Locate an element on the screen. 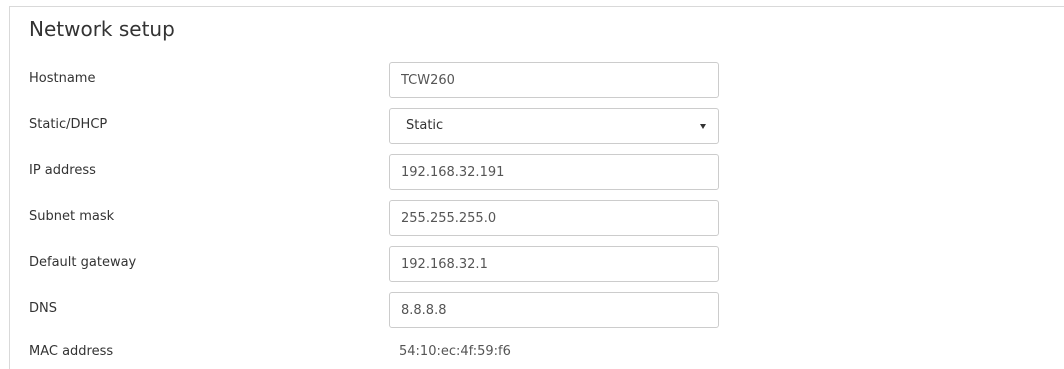 This screenshot has width=1064, height=369. chevron-down-icon is located at coordinates (703, 126).